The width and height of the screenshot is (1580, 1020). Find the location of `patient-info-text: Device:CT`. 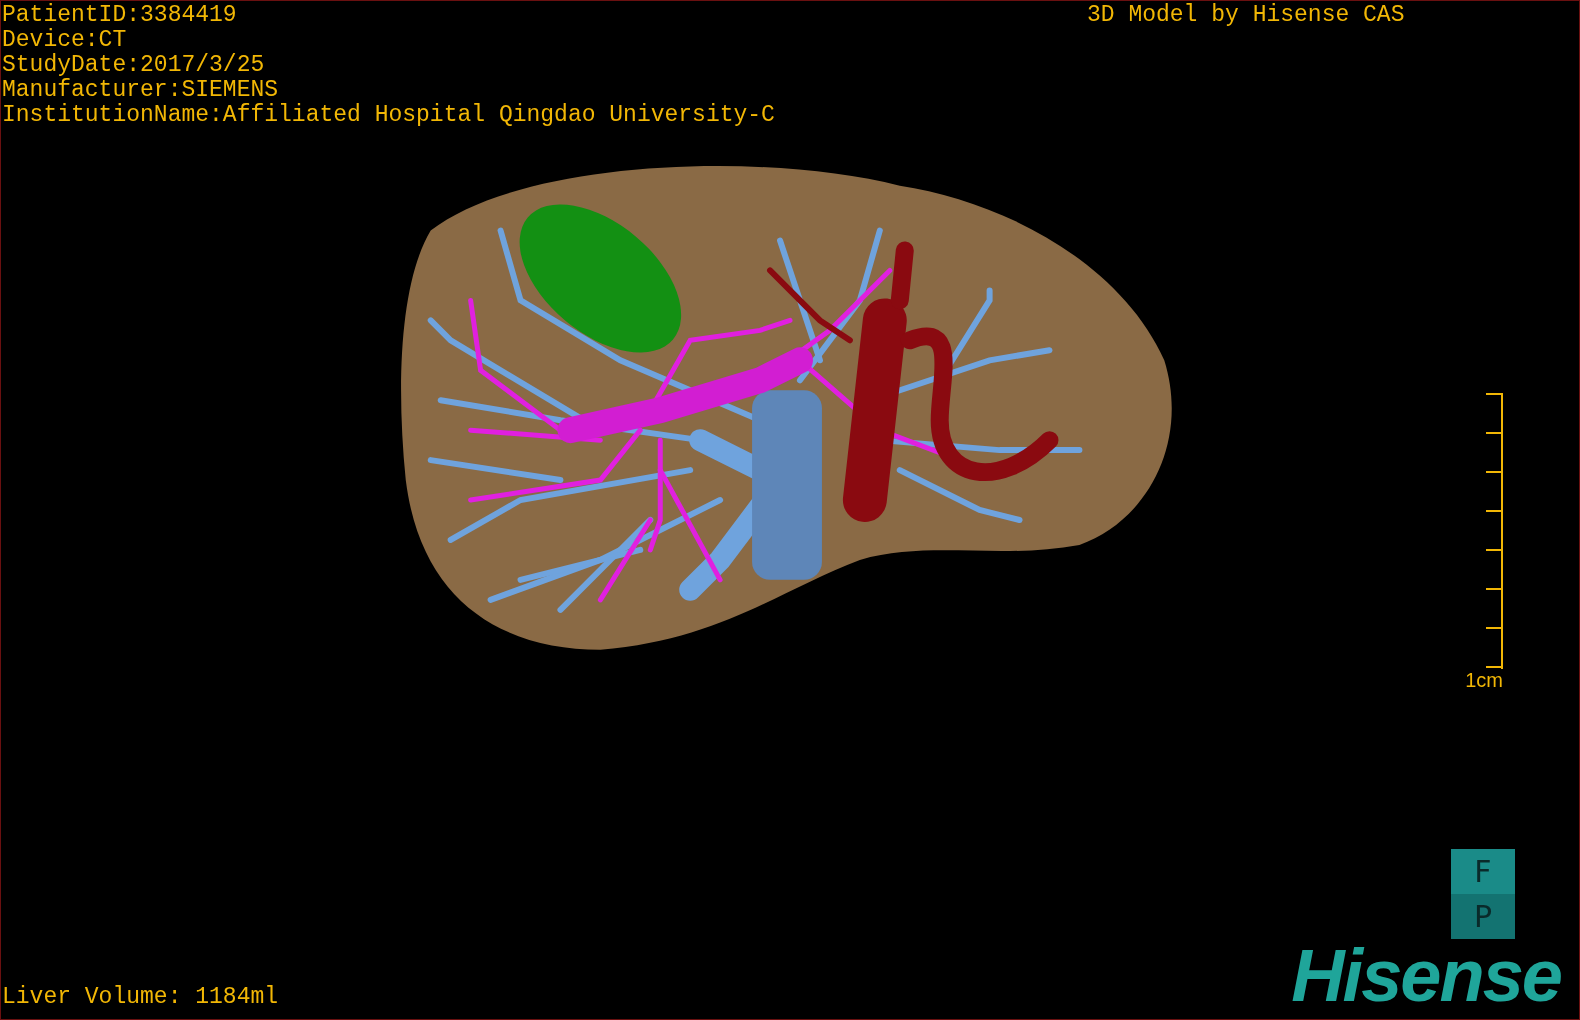

patient-info-text: Device:CT is located at coordinates (64, 40).